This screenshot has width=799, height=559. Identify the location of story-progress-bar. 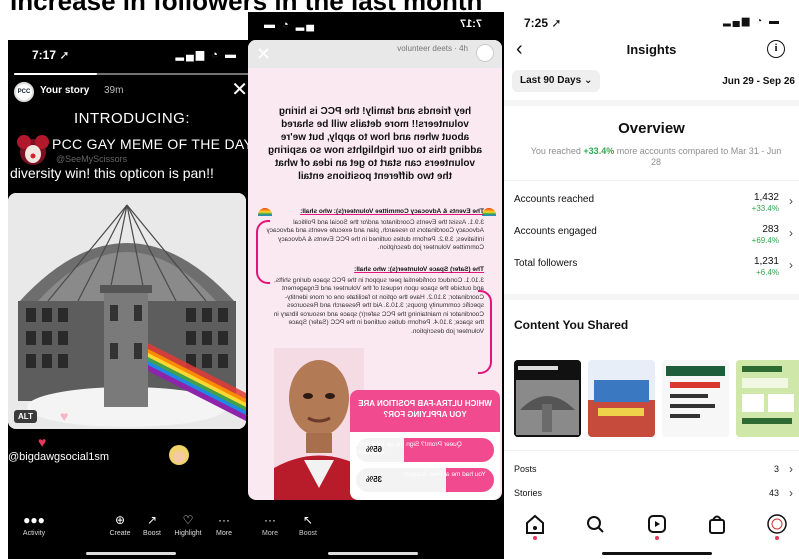
(132, 74).